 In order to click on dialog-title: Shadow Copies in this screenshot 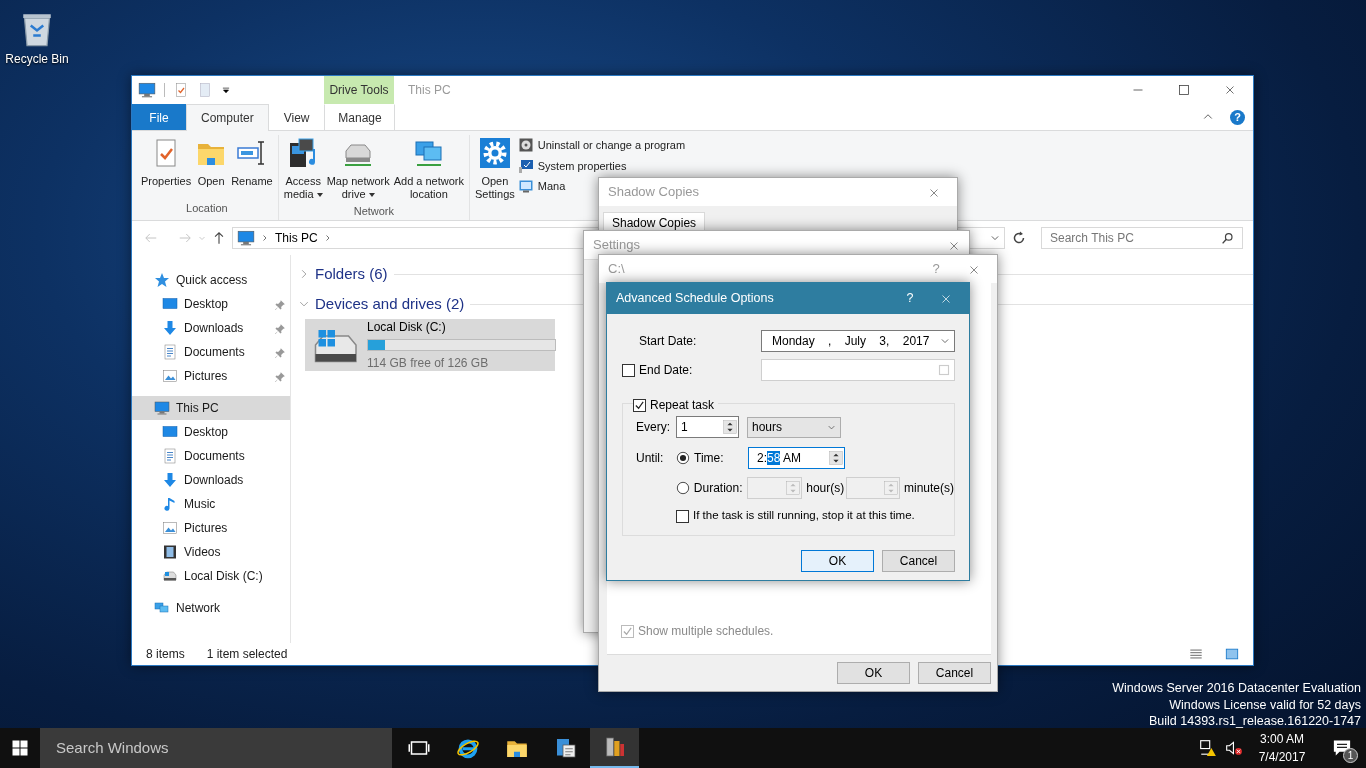, I will do `click(654, 192)`.